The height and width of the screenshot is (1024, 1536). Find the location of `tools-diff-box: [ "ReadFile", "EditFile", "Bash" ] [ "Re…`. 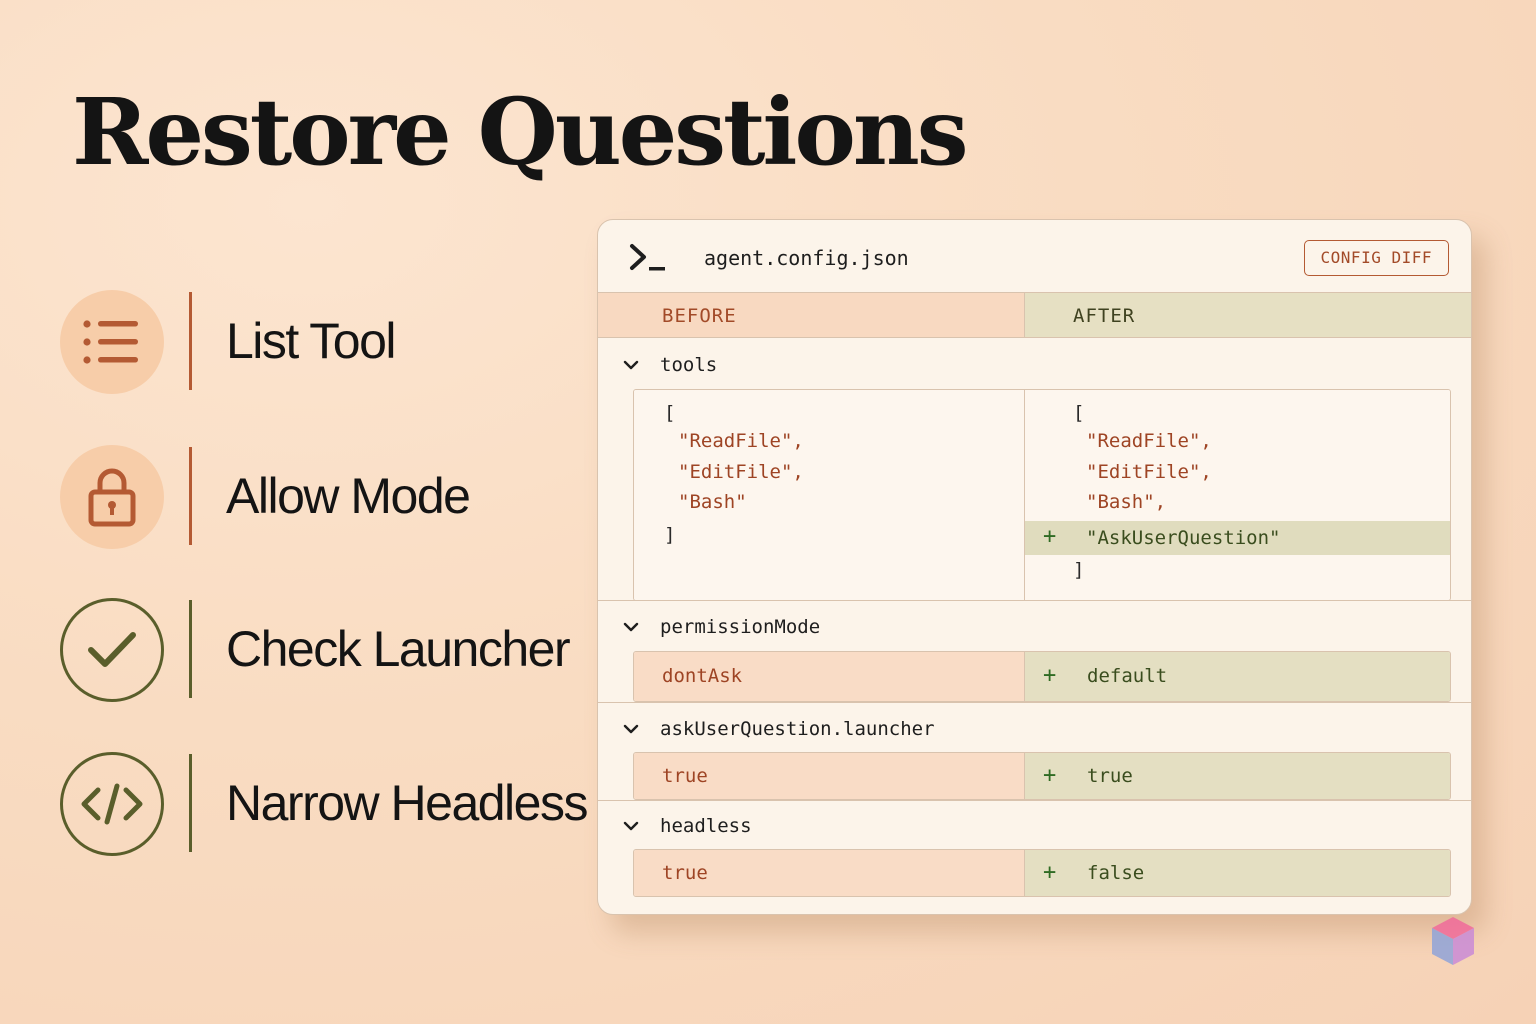

tools-diff-box: [ "ReadFile", "EditFile", "Bash" ] [ "Re… is located at coordinates (1042, 495).